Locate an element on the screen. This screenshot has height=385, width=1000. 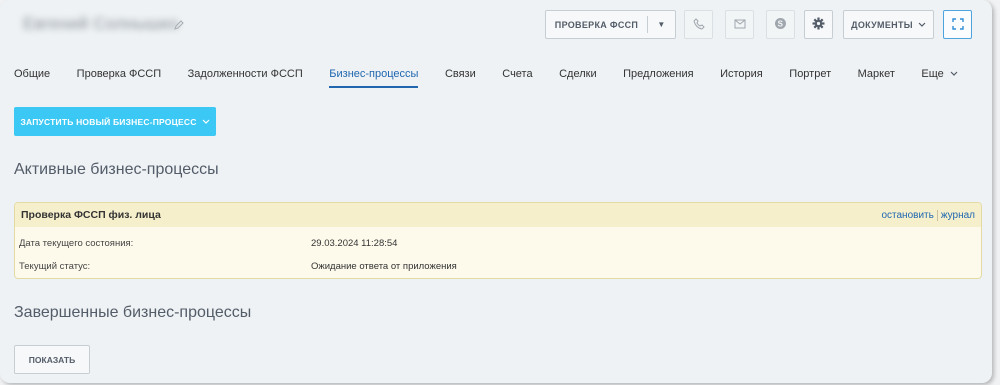
start-business-process-button: ЗАПУСТИТЬ НОВЫЙ БИЗНЕС-ПРОЦЕСС is located at coordinates (115, 121).